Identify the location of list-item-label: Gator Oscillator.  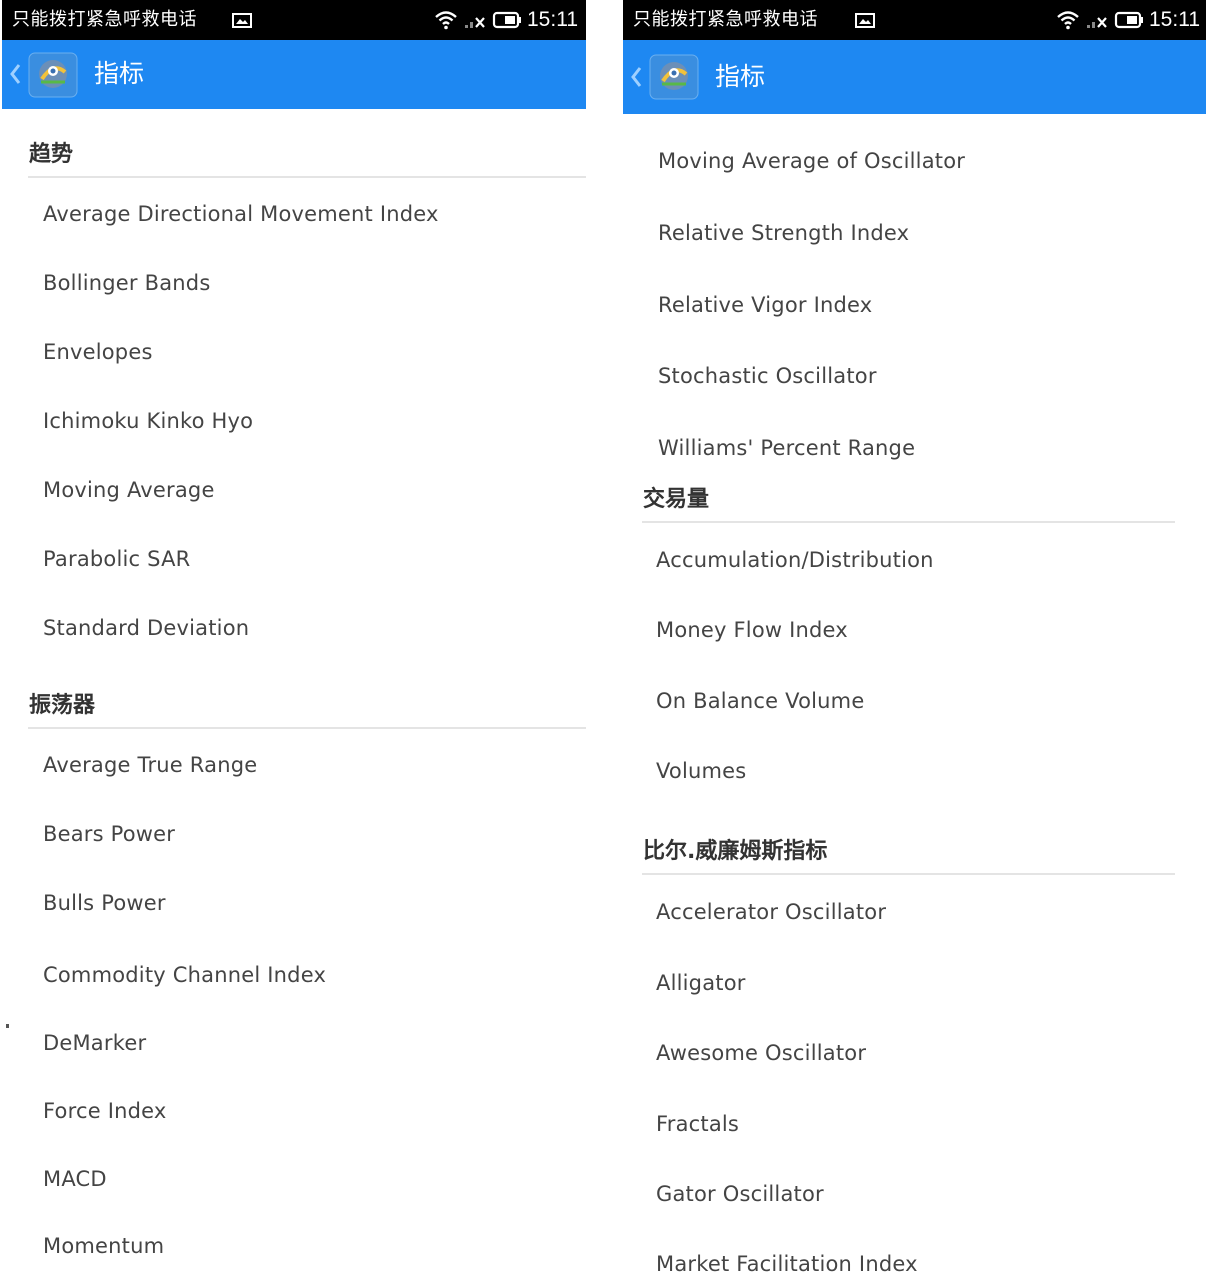
(740, 1194).